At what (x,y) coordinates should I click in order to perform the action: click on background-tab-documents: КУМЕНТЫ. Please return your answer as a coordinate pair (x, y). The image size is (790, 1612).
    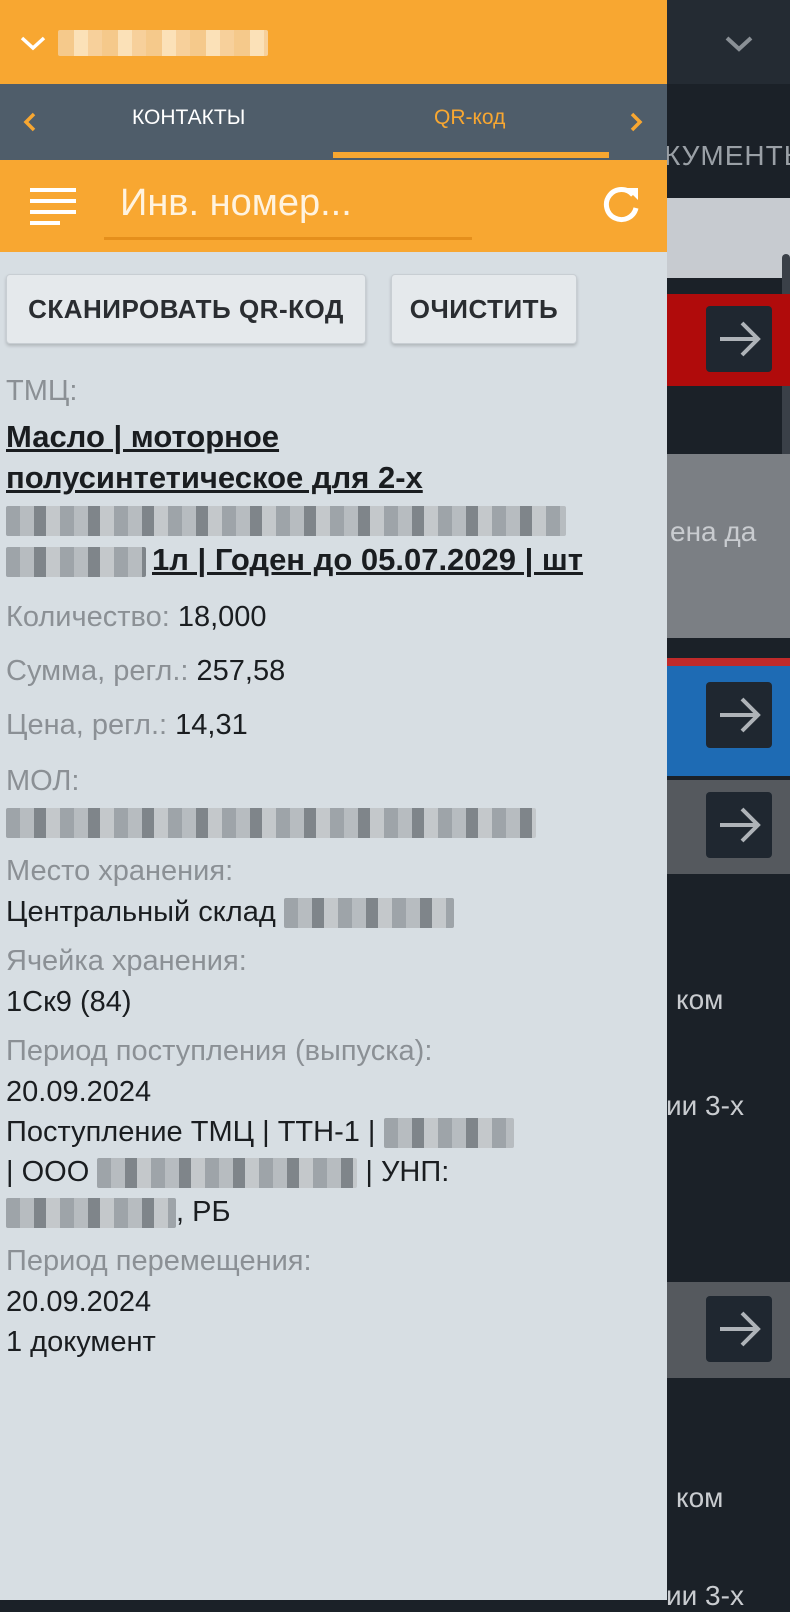
    Looking at the image, I should click on (727, 155).